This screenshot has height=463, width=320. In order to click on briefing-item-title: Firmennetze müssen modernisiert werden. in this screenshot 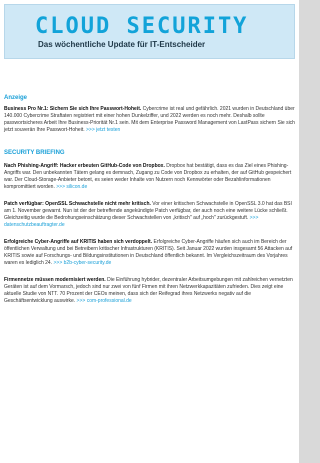, I will do `click(55, 280)`.